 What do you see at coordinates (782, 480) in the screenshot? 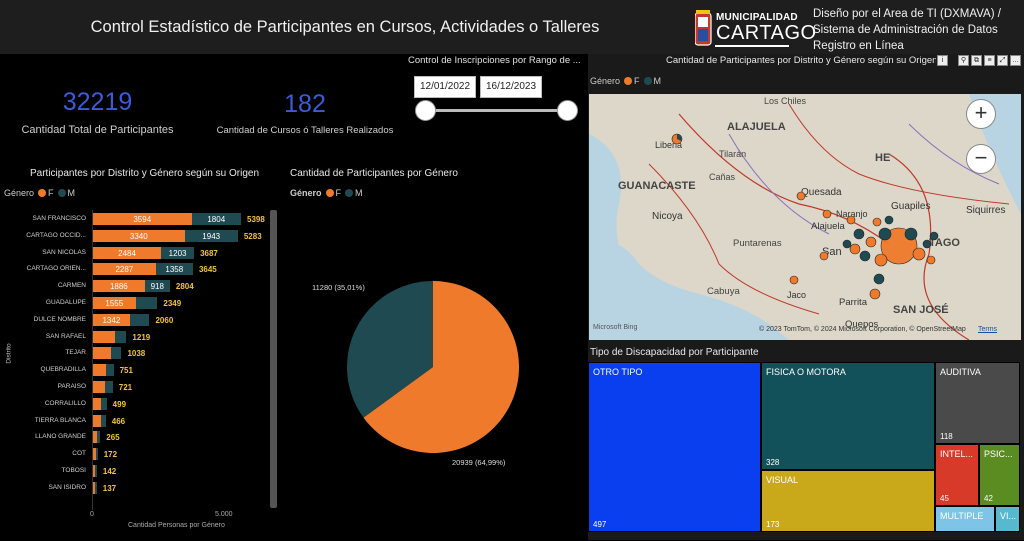
I see `treemap-label: VISUAL` at bounding box center [782, 480].